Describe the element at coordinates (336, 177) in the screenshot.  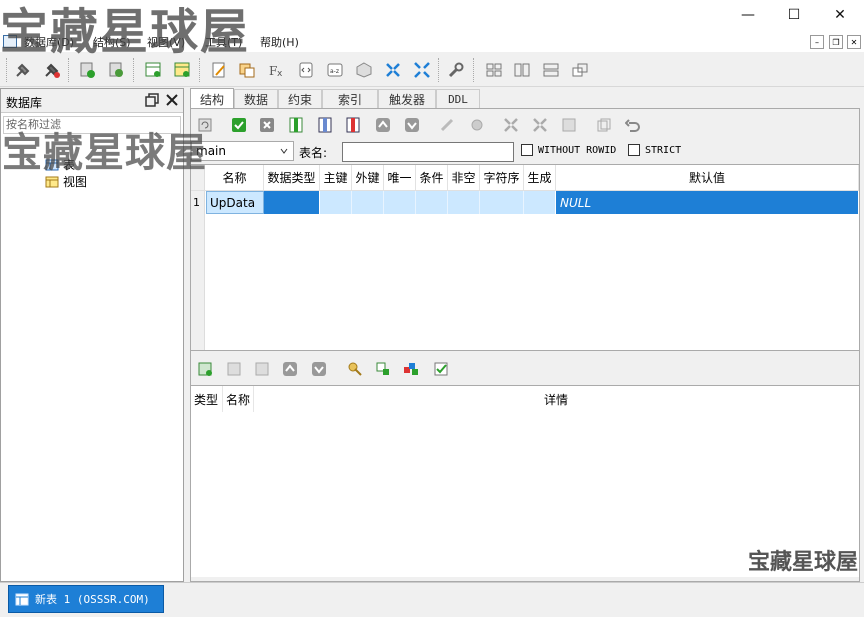
I see `column-header: 主键` at that location.